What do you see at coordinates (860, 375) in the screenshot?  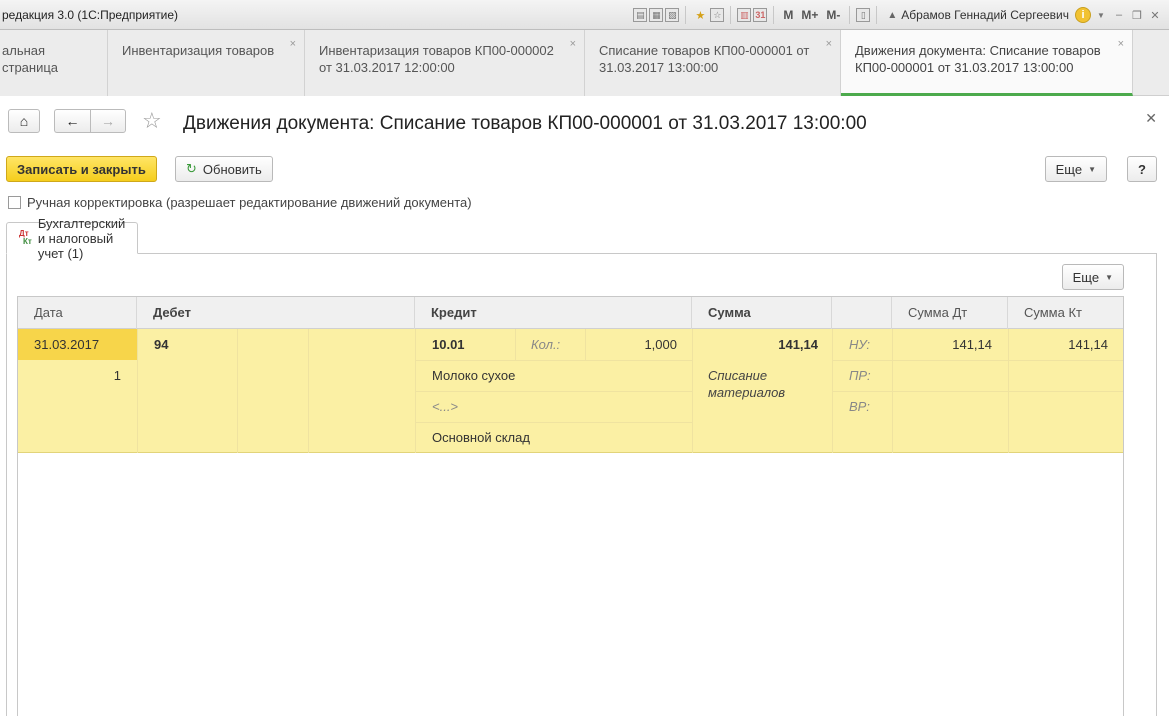 I see `cell-pr-label: ПР:` at bounding box center [860, 375].